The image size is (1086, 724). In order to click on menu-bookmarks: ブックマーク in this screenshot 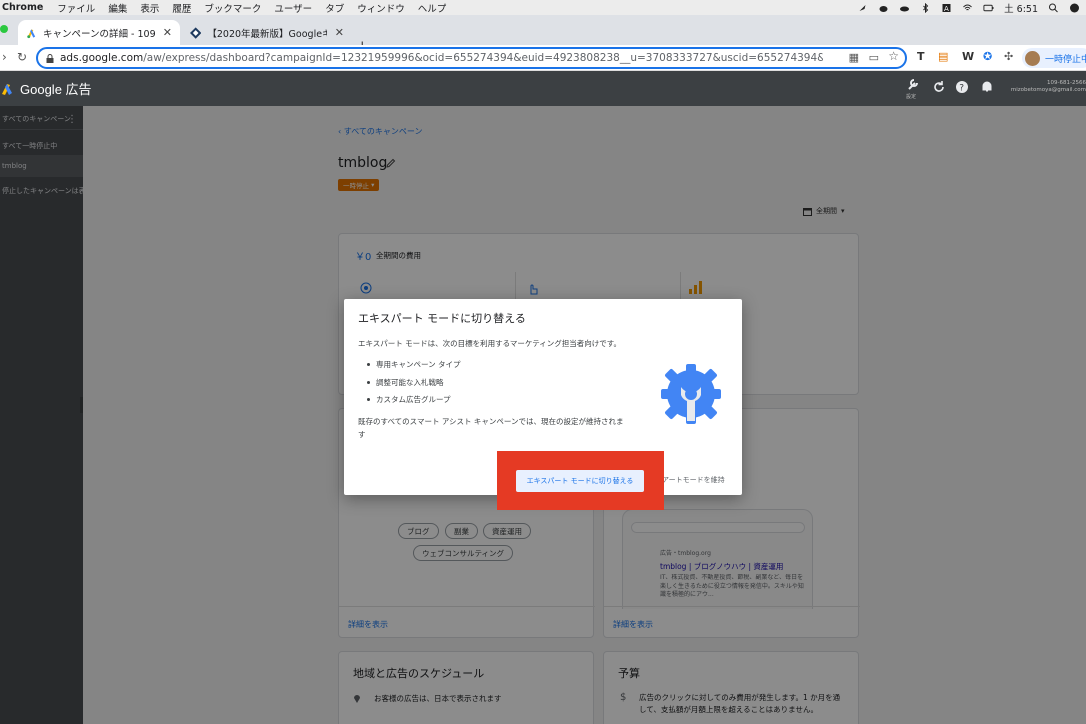, I will do `click(232, 8)`.